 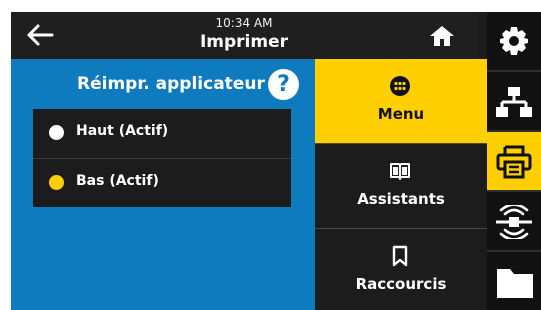 What do you see at coordinates (401, 269) in the screenshot?
I see `shortcuts-button: Raccourcis` at bounding box center [401, 269].